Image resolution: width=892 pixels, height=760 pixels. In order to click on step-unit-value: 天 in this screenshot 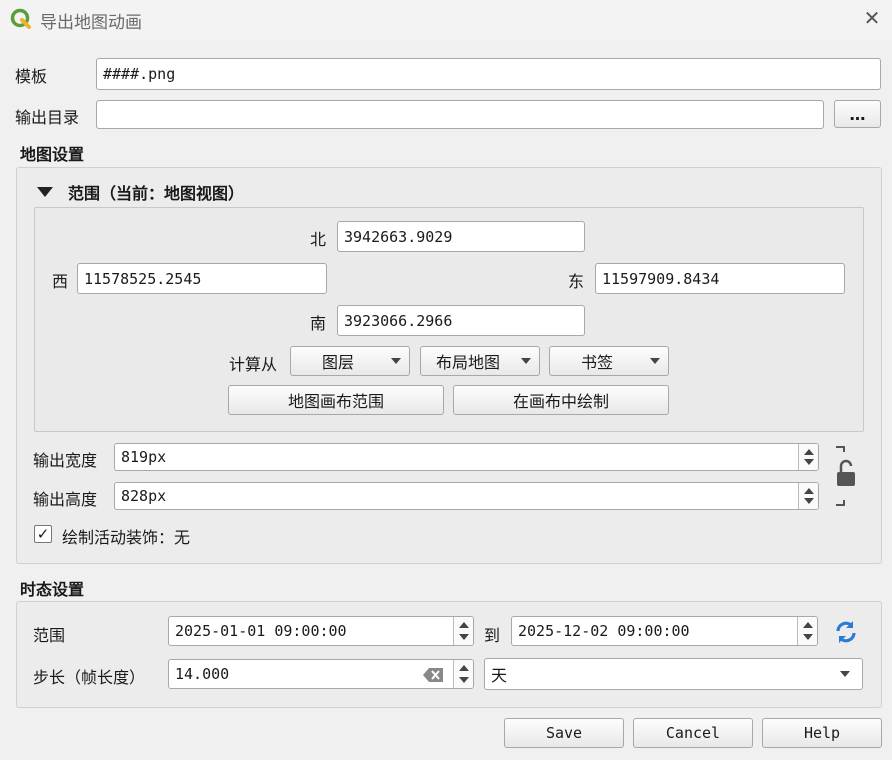, I will do `click(499, 675)`.